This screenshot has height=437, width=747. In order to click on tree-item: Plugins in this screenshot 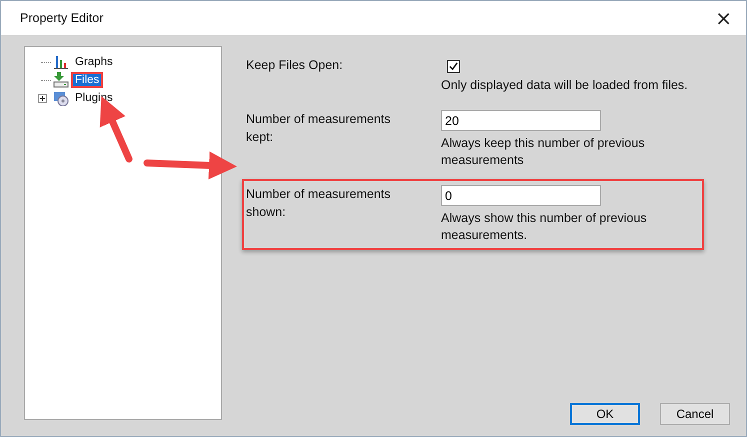, I will do `click(94, 98)`.